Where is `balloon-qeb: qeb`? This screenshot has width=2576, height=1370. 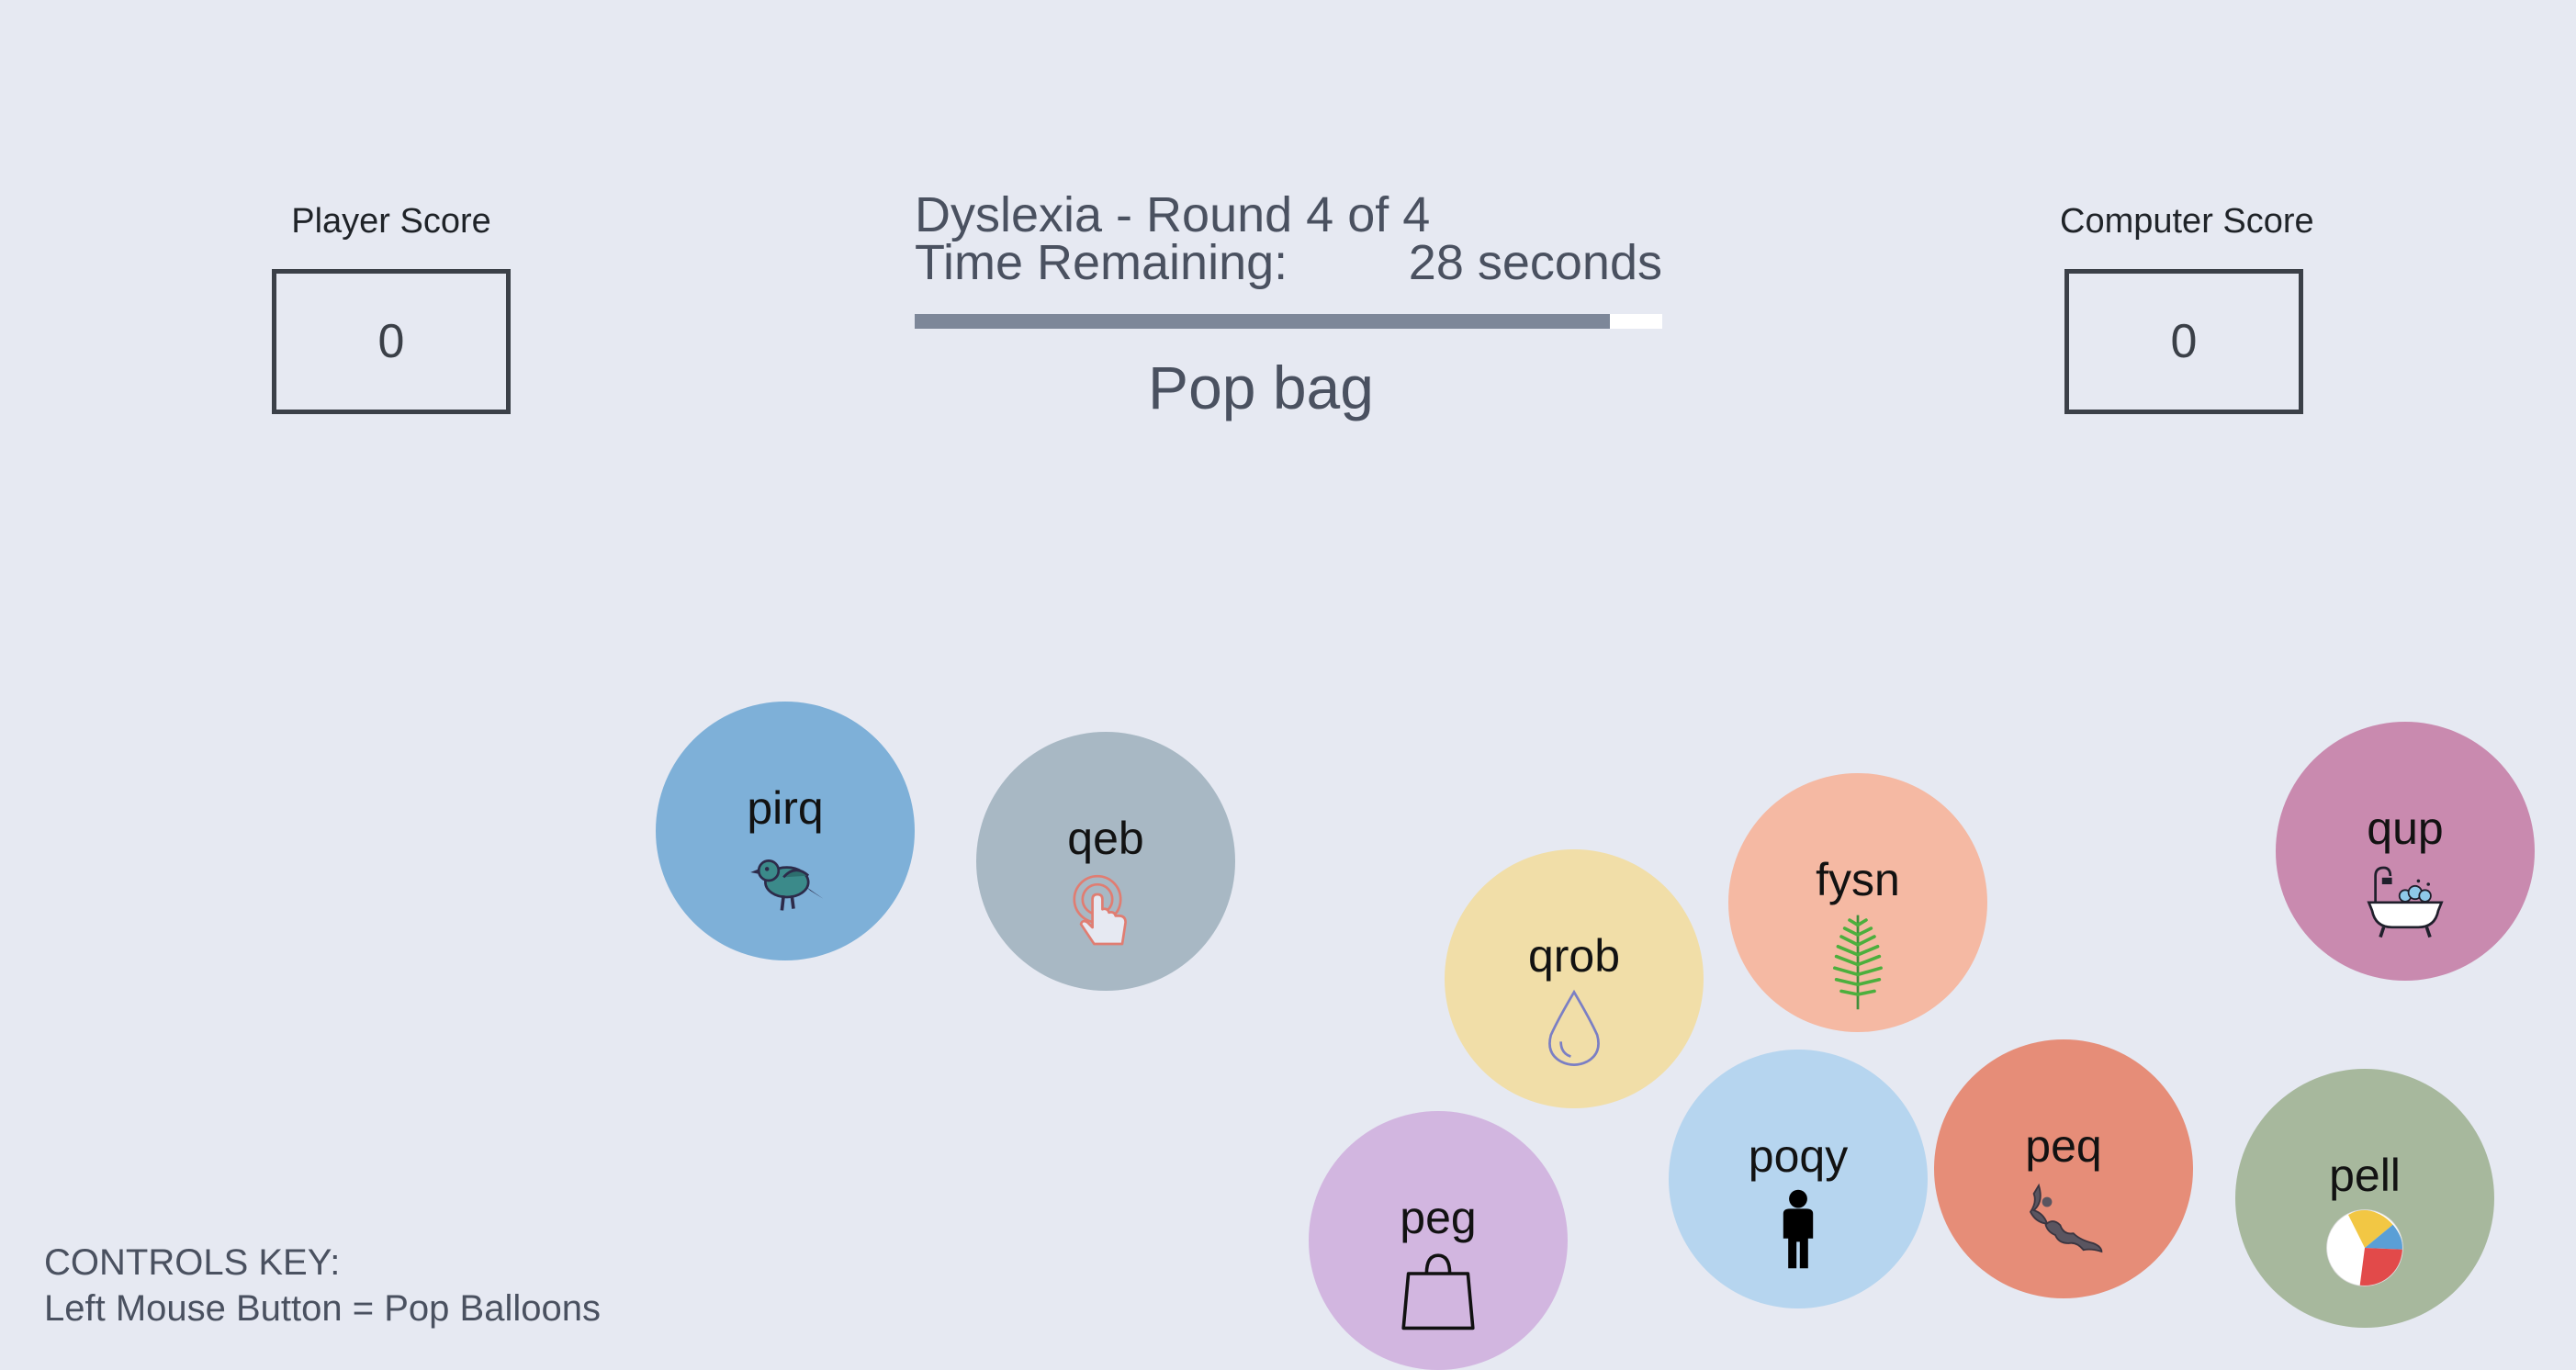
balloon-qeb: qeb is located at coordinates (1105, 861).